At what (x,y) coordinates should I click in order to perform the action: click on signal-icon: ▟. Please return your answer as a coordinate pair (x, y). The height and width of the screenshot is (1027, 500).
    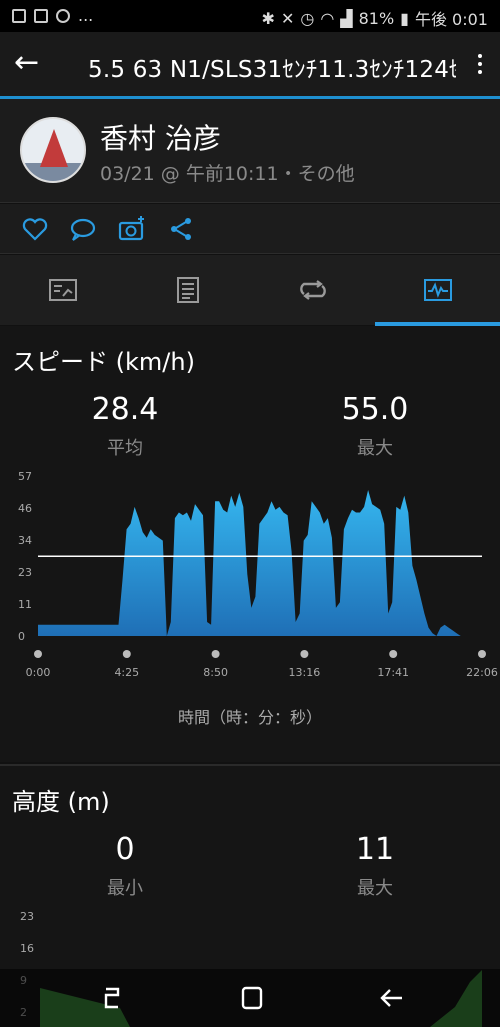
    Looking at the image, I should click on (346, 18).